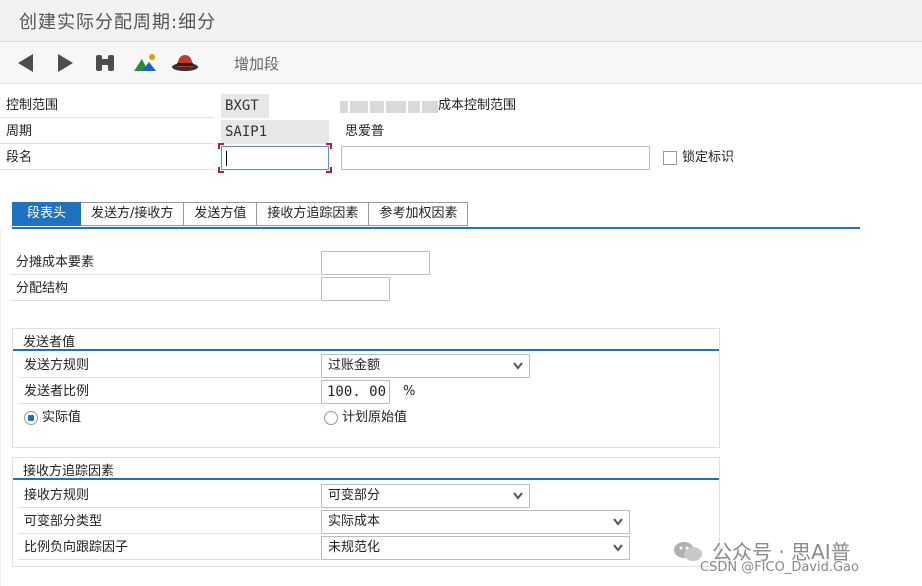 The height and width of the screenshot is (586, 922). I want to click on cycle-desc: 思爱普, so click(365, 131).